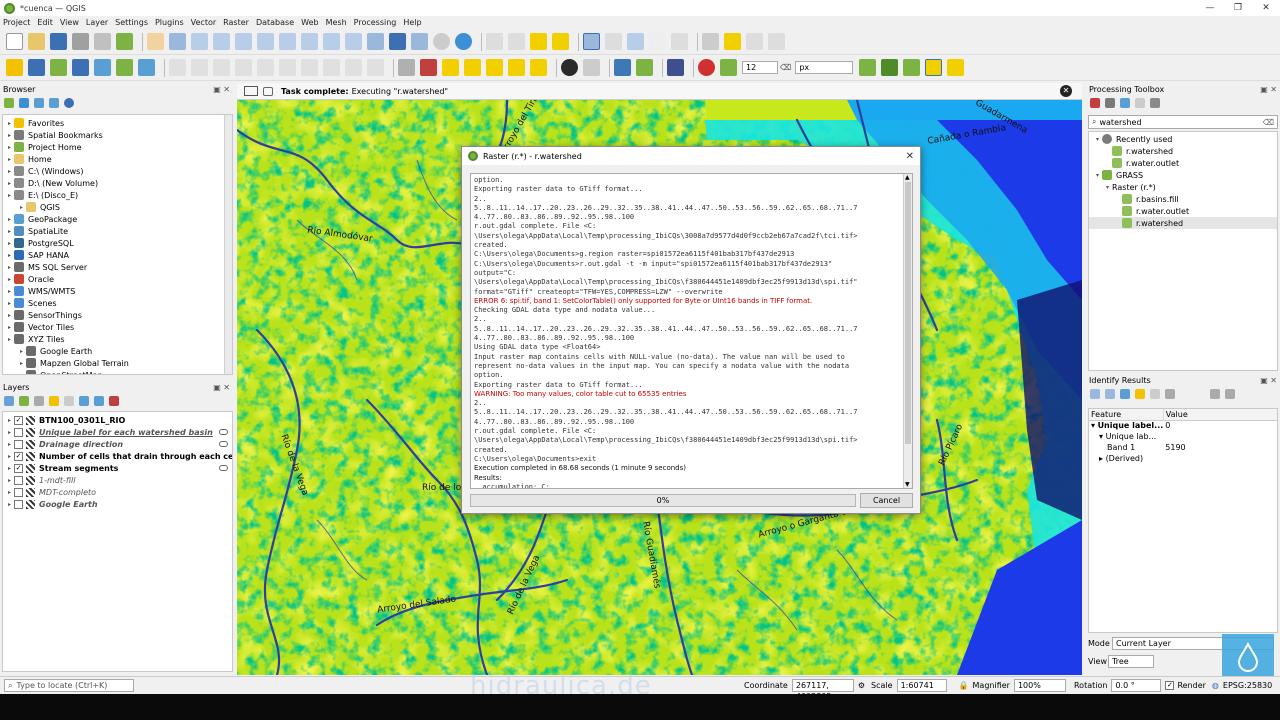  What do you see at coordinates (1125, 394) in the screenshot?
I see `expand-new-icon` at bounding box center [1125, 394].